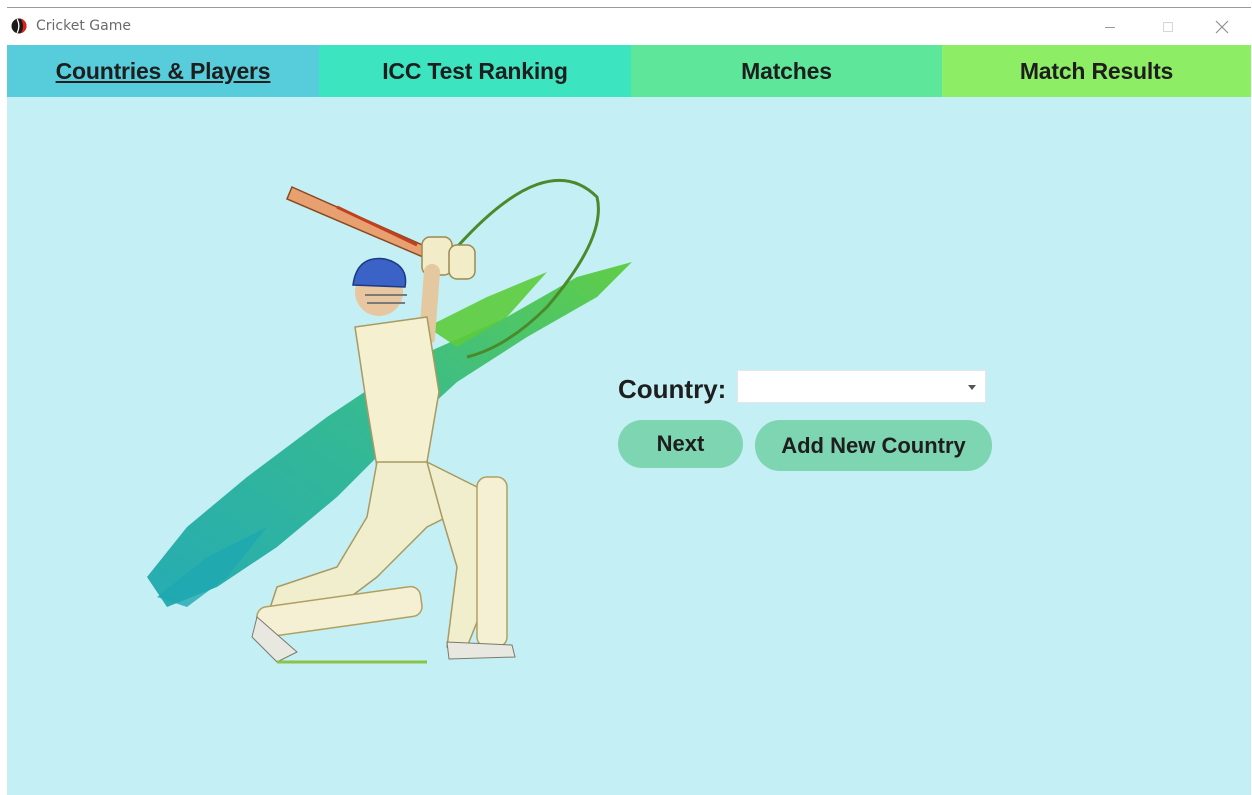 The image size is (1252, 795). I want to click on tab-label: ICC Test Ranking, so click(475, 70).